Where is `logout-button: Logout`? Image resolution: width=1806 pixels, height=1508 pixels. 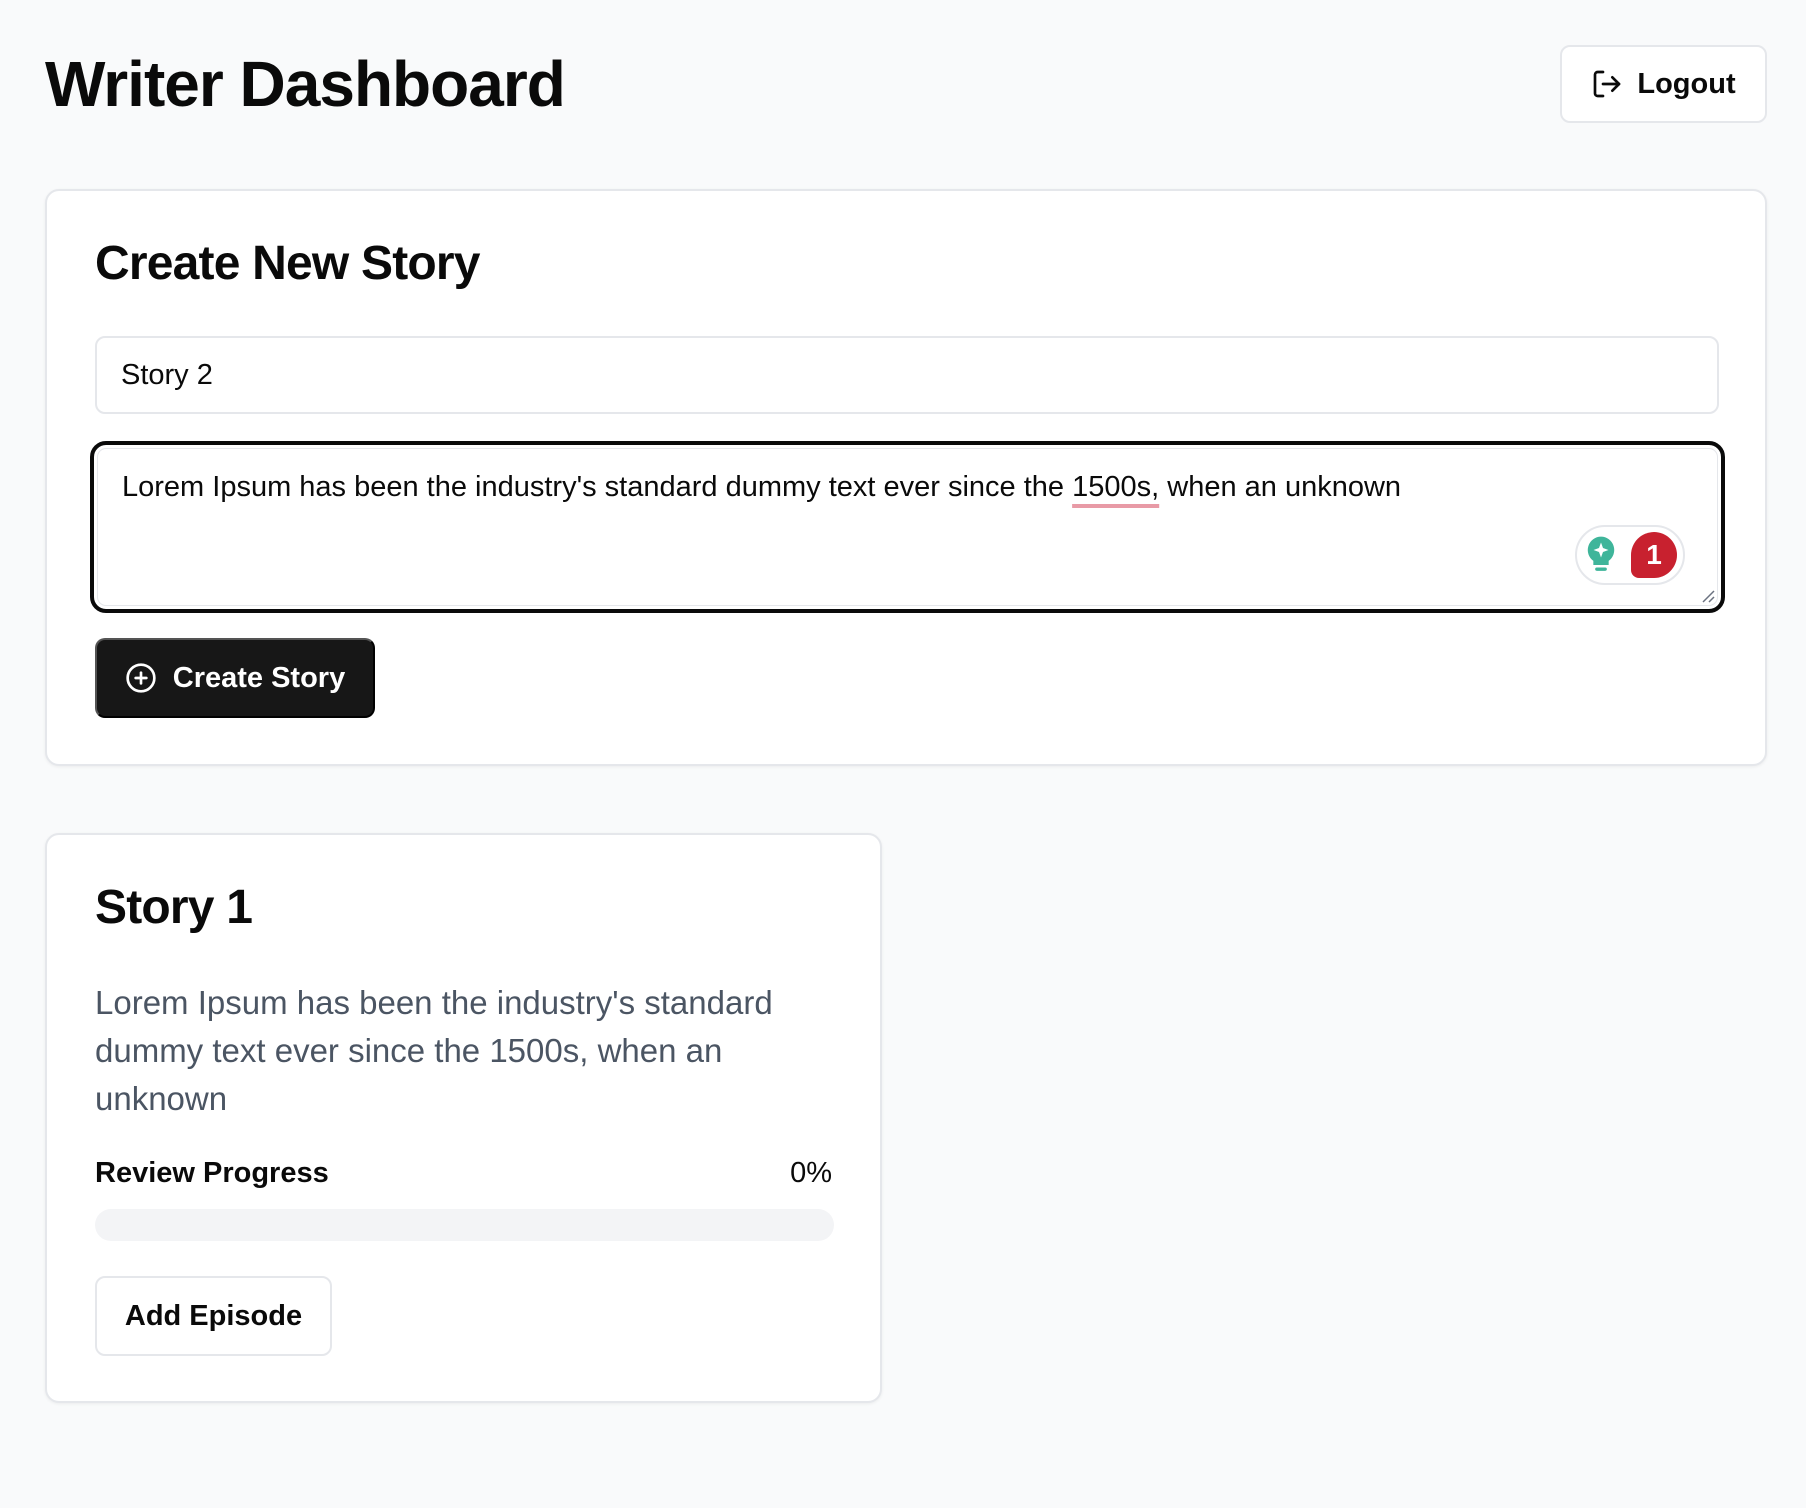 logout-button: Logout is located at coordinates (1663, 84).